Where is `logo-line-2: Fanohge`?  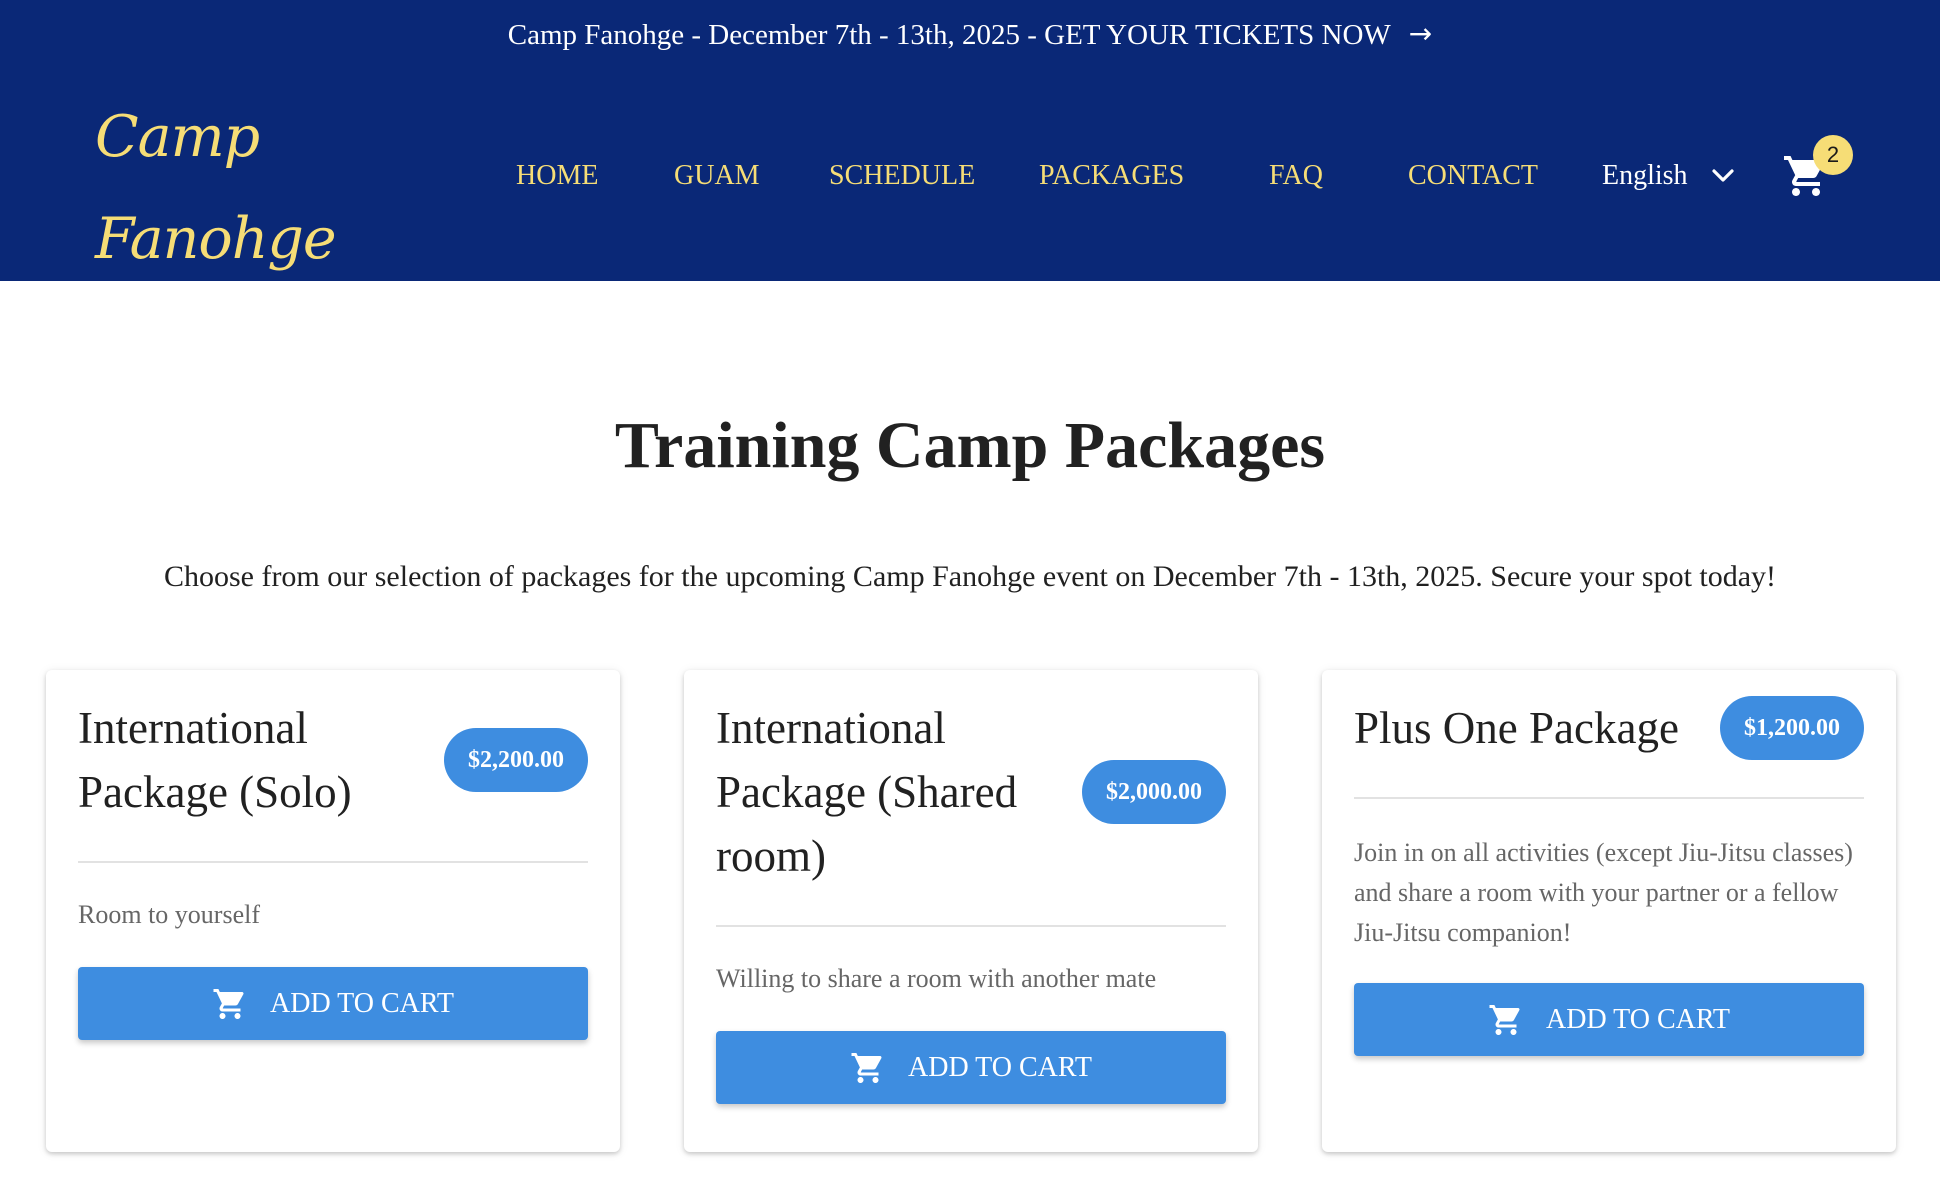
logo-line-2: Fanohge is located at coordinates (216, 239).